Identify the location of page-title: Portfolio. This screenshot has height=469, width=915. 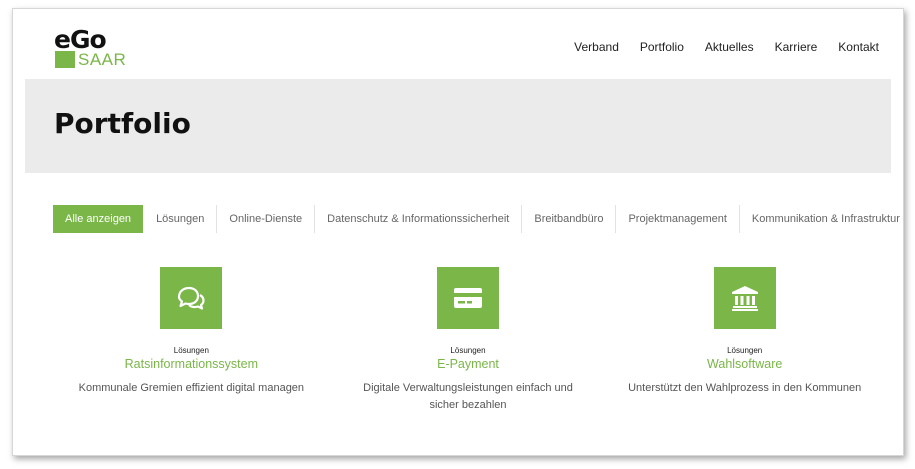
(122, 123).